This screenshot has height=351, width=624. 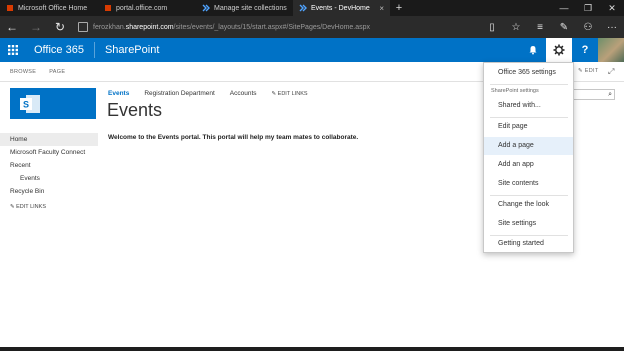 I want to click on tab-page: PAGE, so click(x=57, y=72).